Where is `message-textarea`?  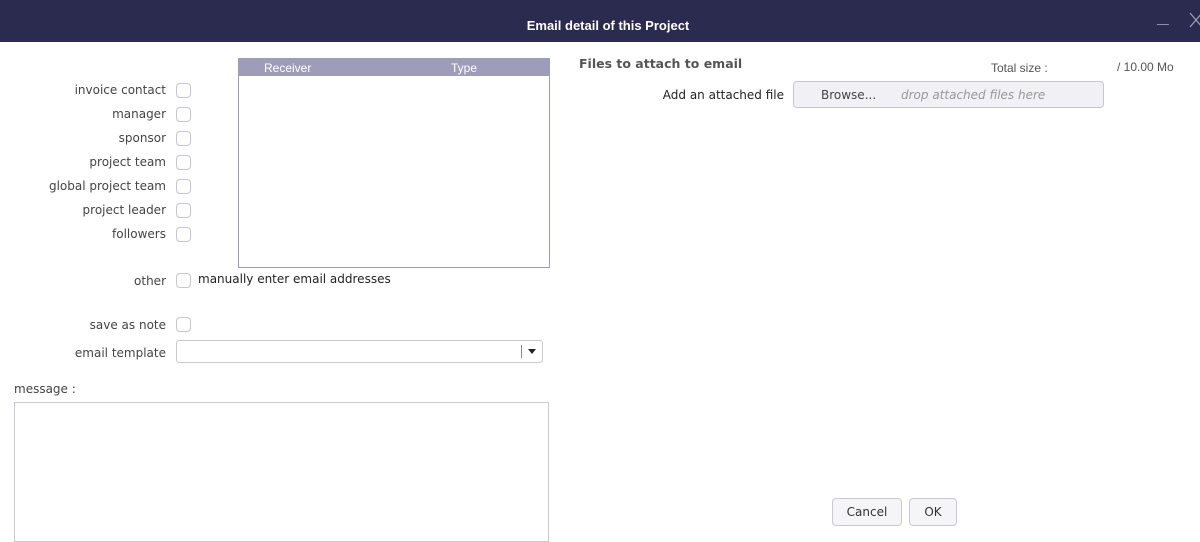 message-textarea is located at coordinates (281, 472).